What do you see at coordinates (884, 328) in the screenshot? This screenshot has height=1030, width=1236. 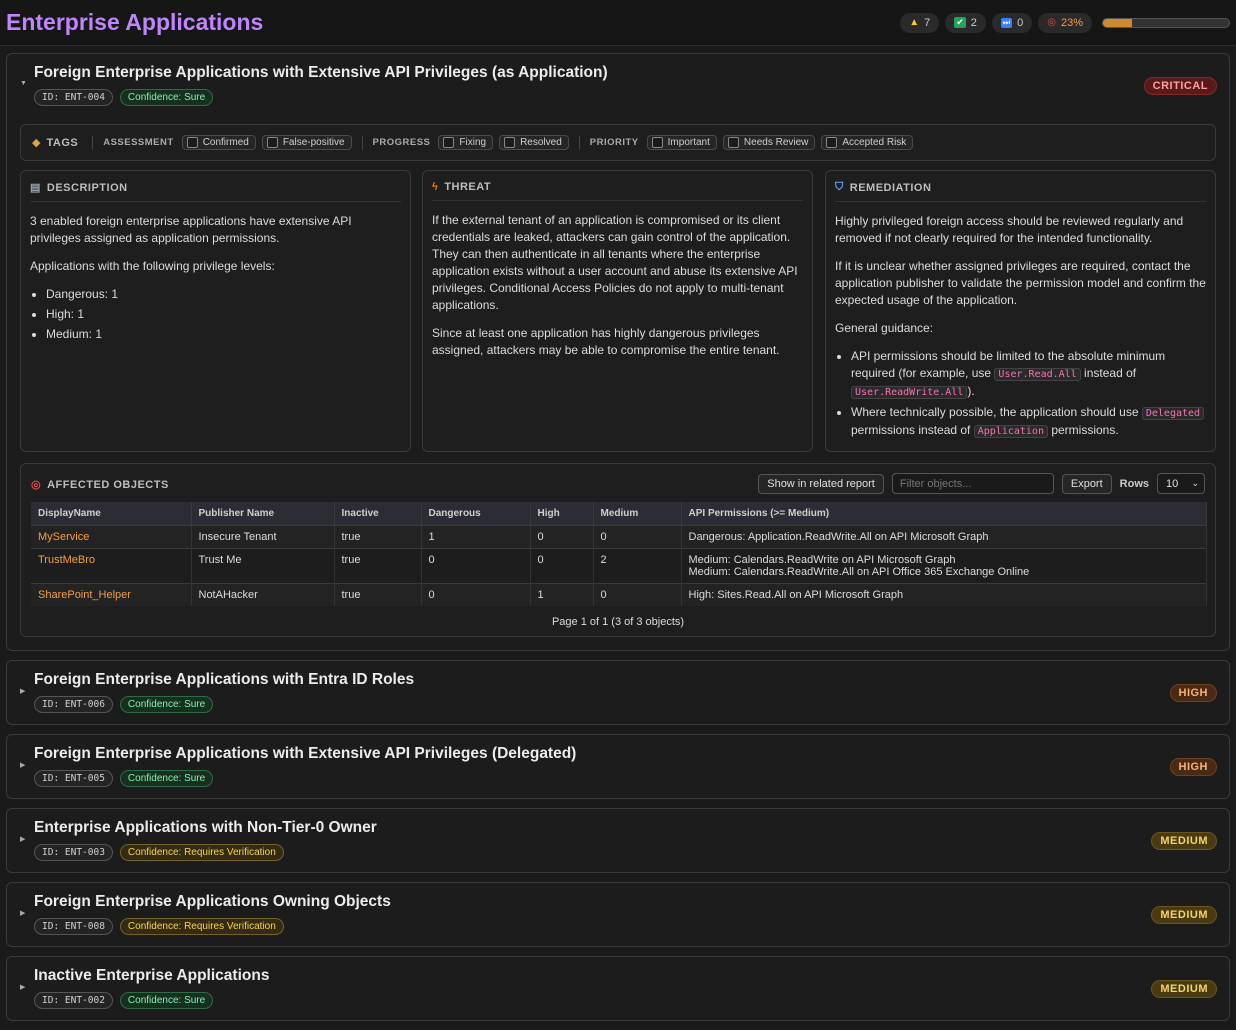 I see `remediation-text: General guidance:` at bounding box center [884, 328].